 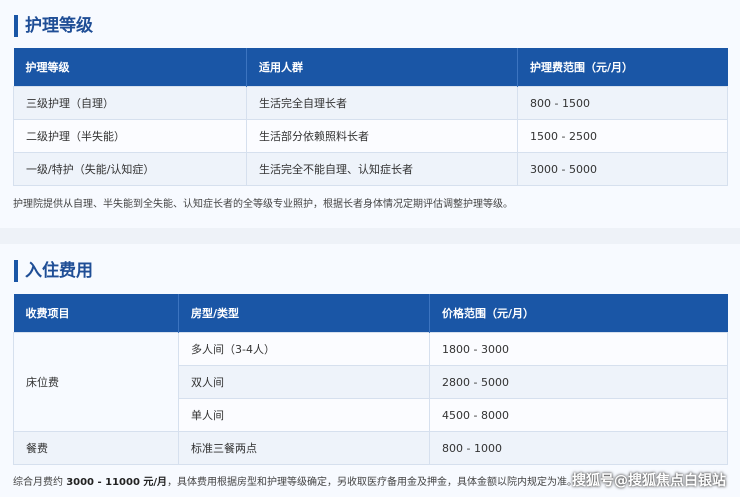 I want to click on header-target-group: 适用人群, so click(x=382, y=67).